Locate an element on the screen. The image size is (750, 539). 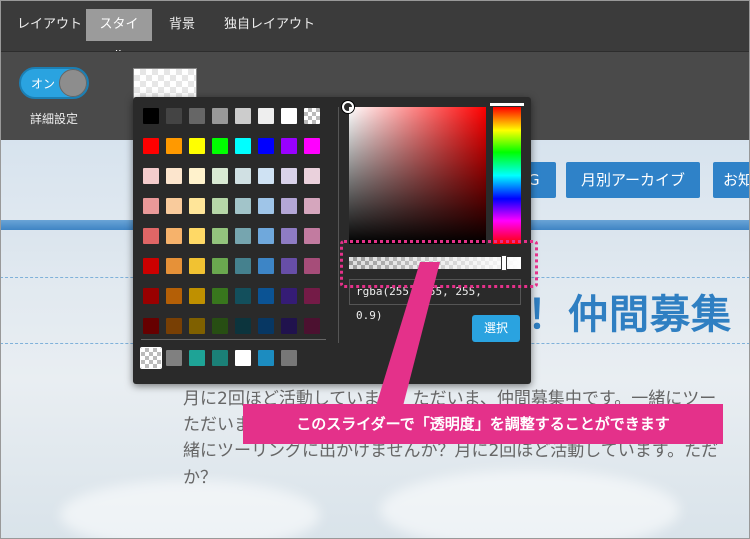
toggle-knob is located at coordinates (73, 83).